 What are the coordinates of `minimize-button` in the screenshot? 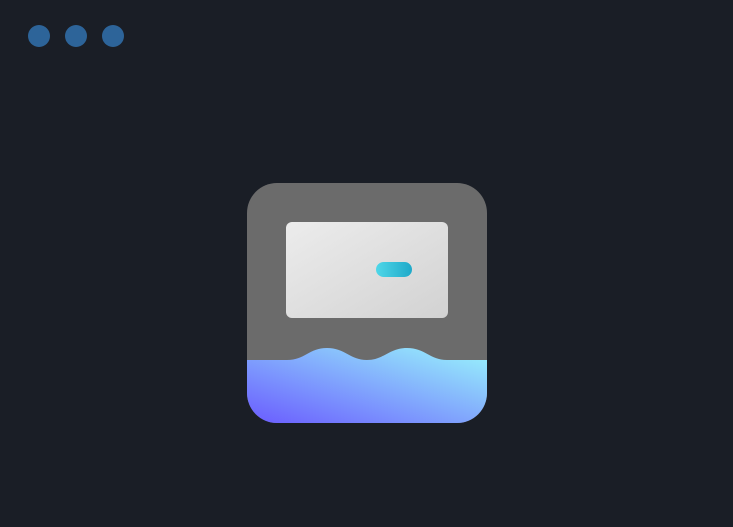 It's located at (76, 36).